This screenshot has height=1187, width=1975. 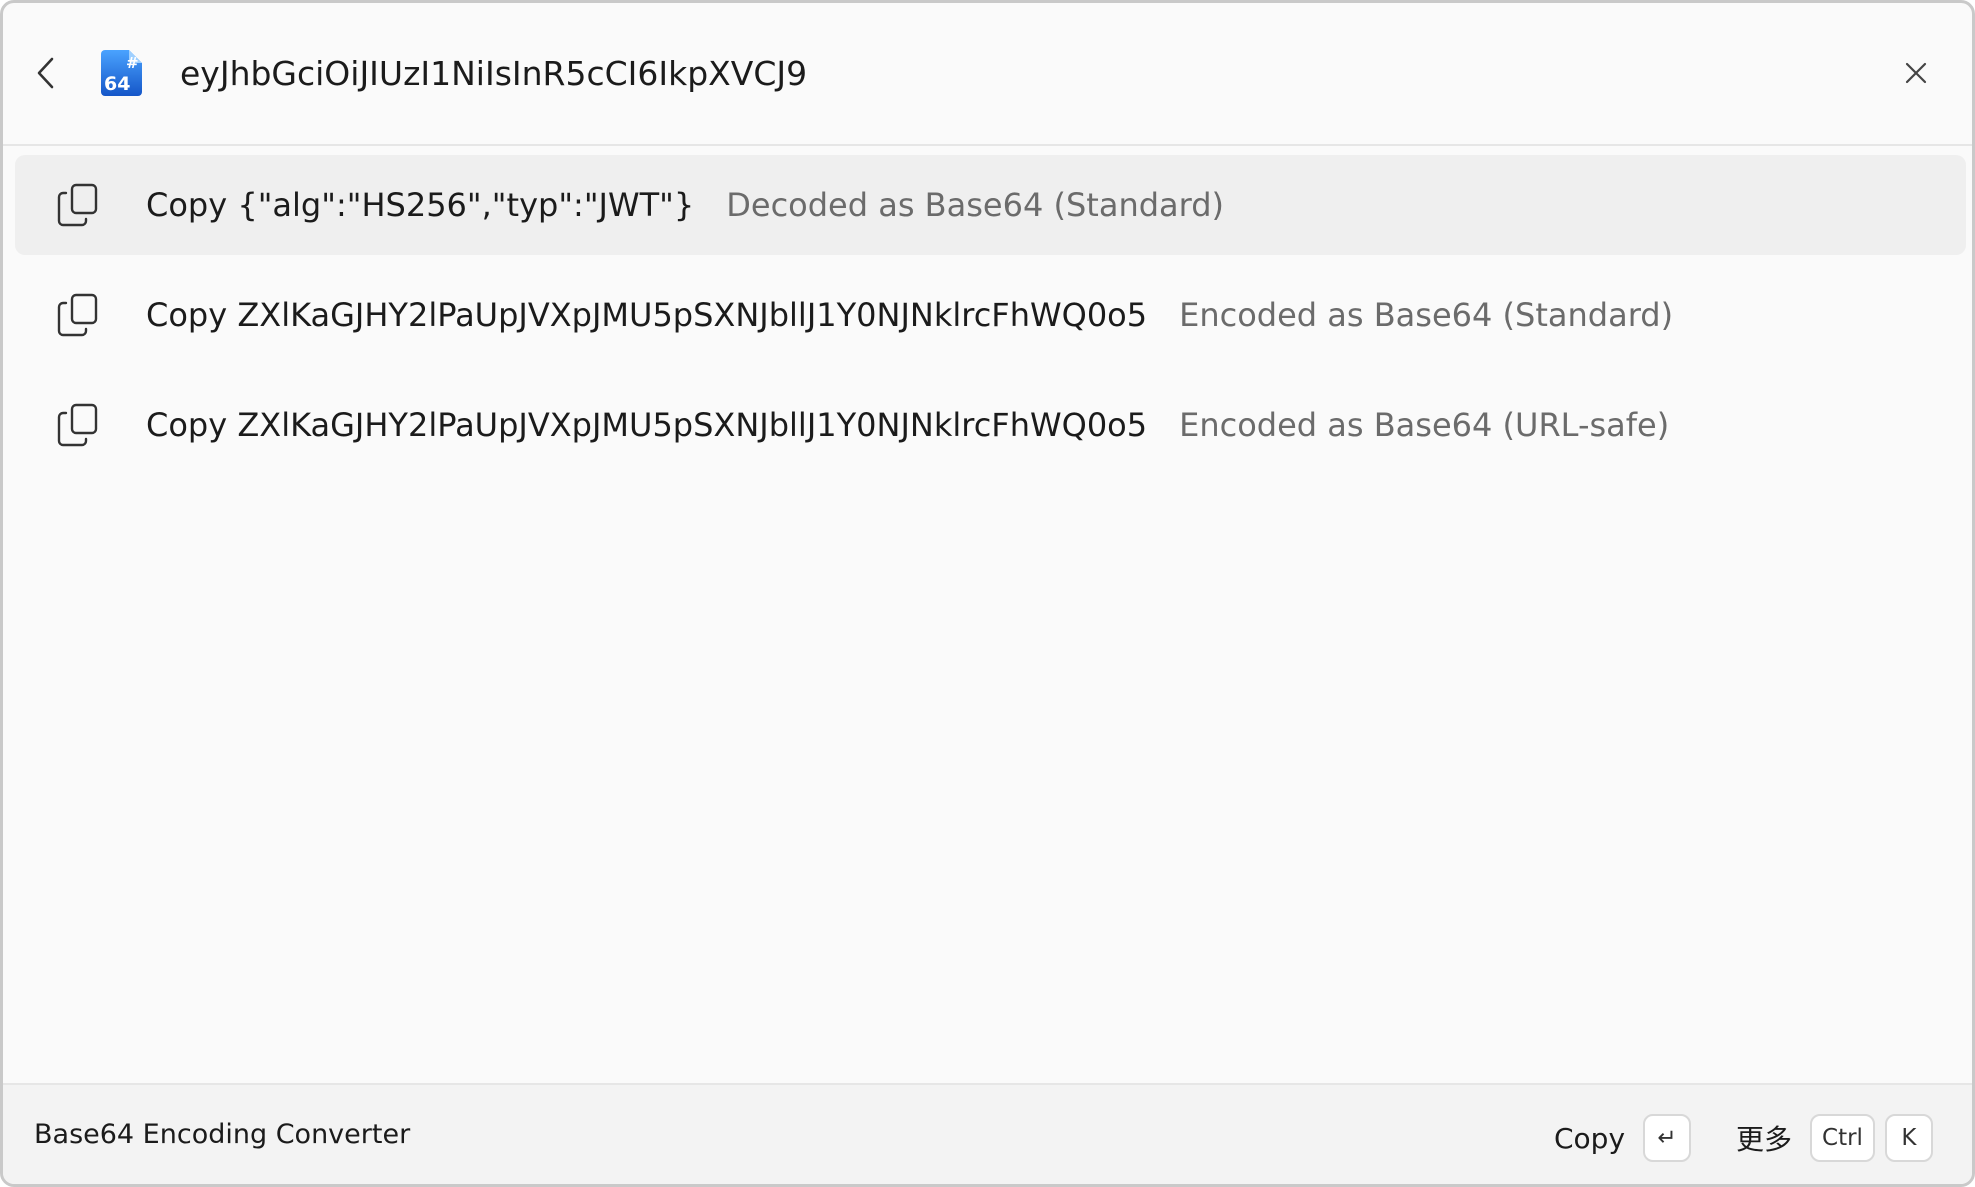 I want to click on base64-app-icon: # 64, so click(x=121, y=73).